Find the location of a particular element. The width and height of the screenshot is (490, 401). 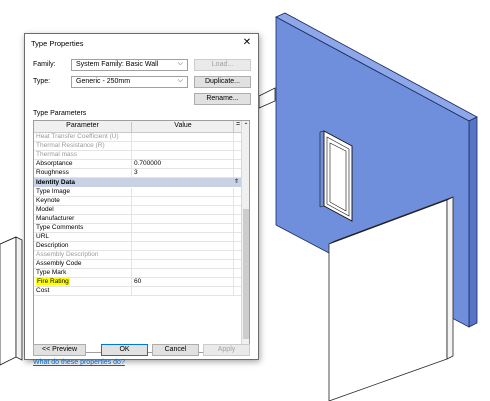

group-header-label: Identity Data is located at coordinates (56, 182).